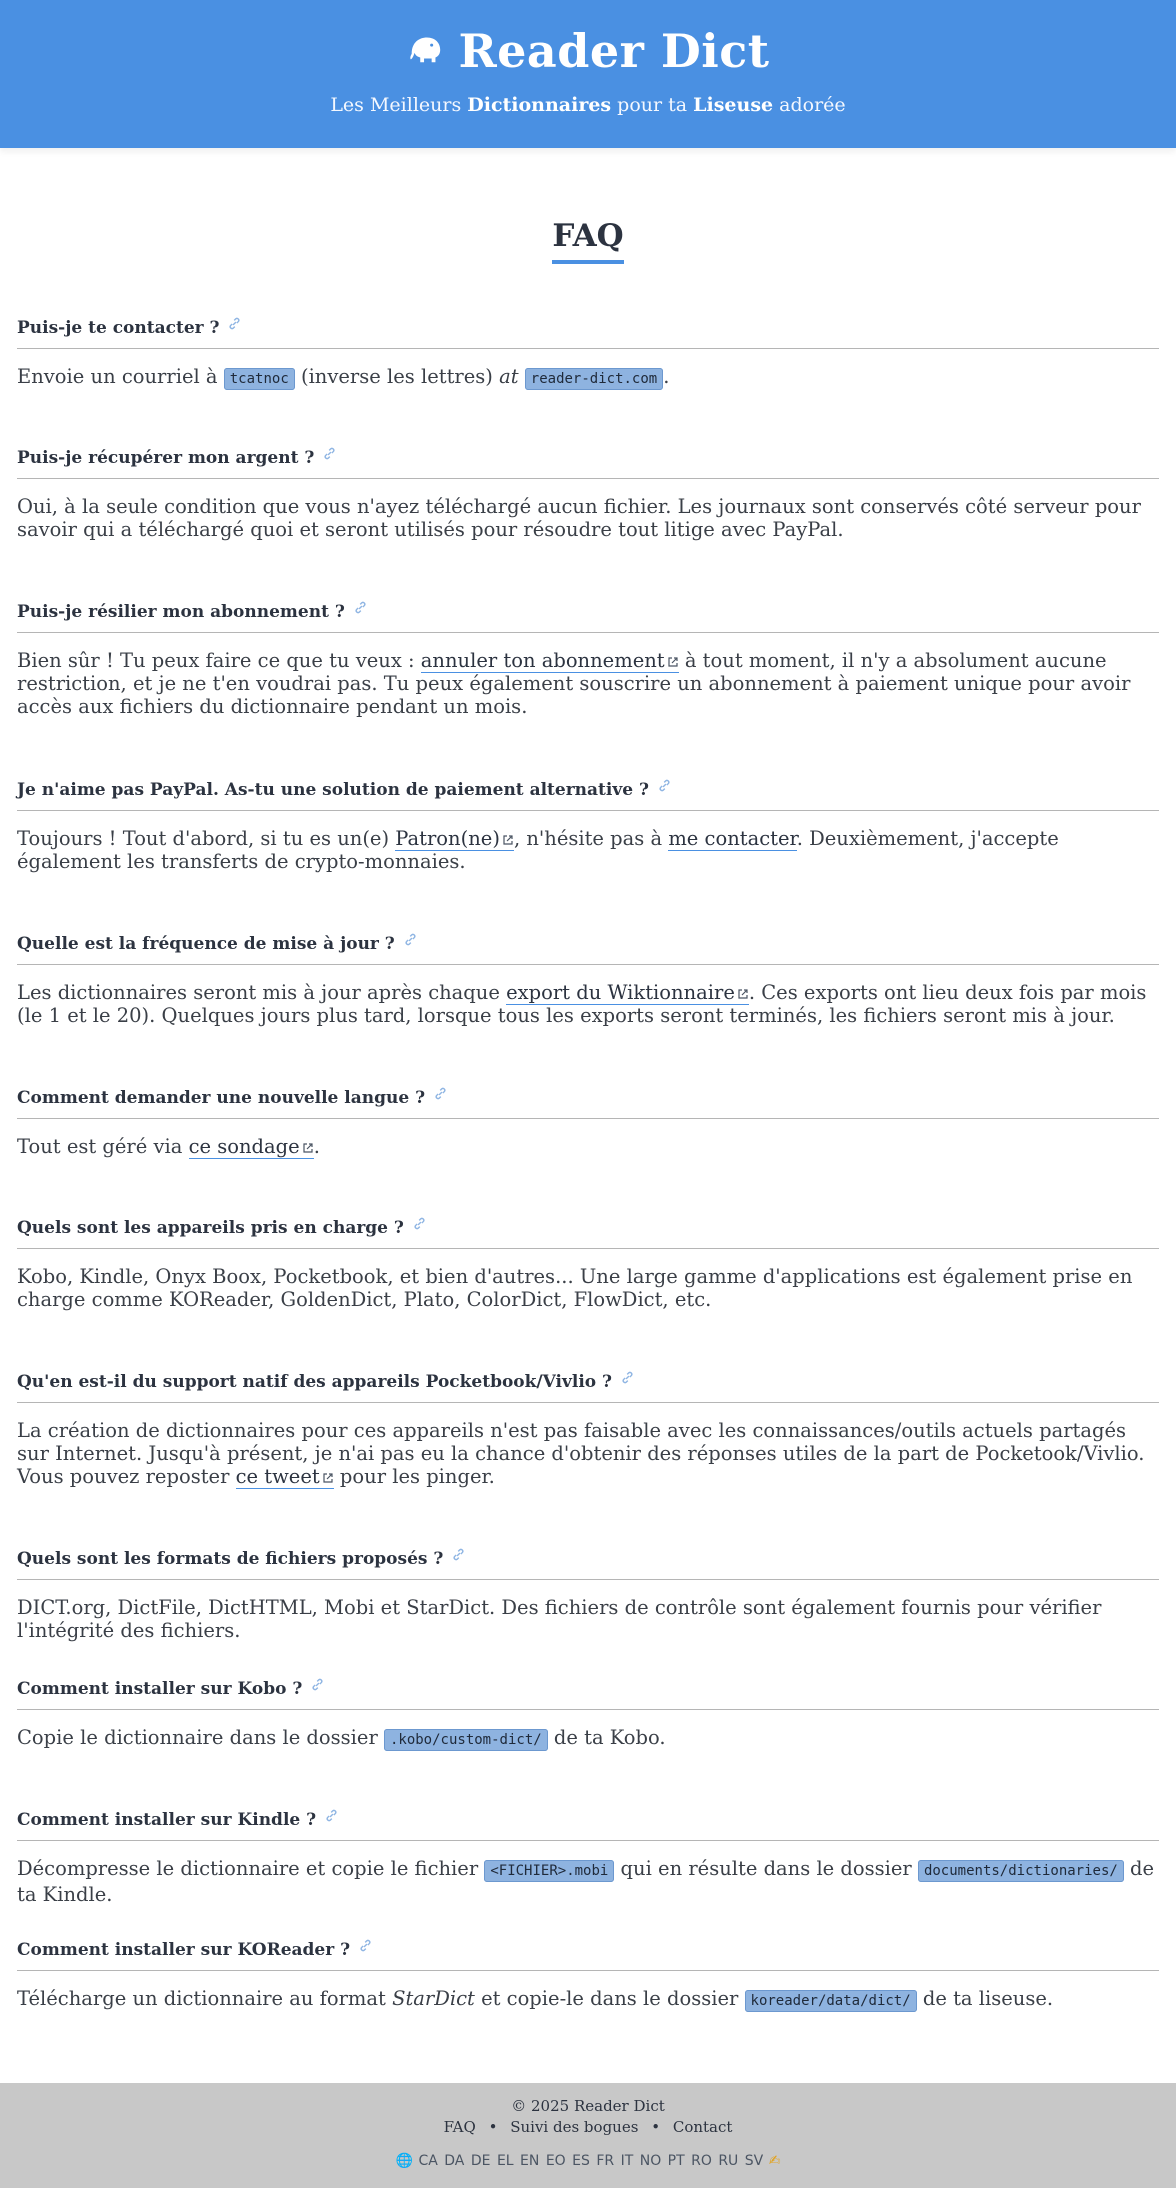  What do you see at coordinates (549, 1871) in the screenshot?
I see `code-snippet: <FICHIER>.mobi` at bounding box center [549, 1871].